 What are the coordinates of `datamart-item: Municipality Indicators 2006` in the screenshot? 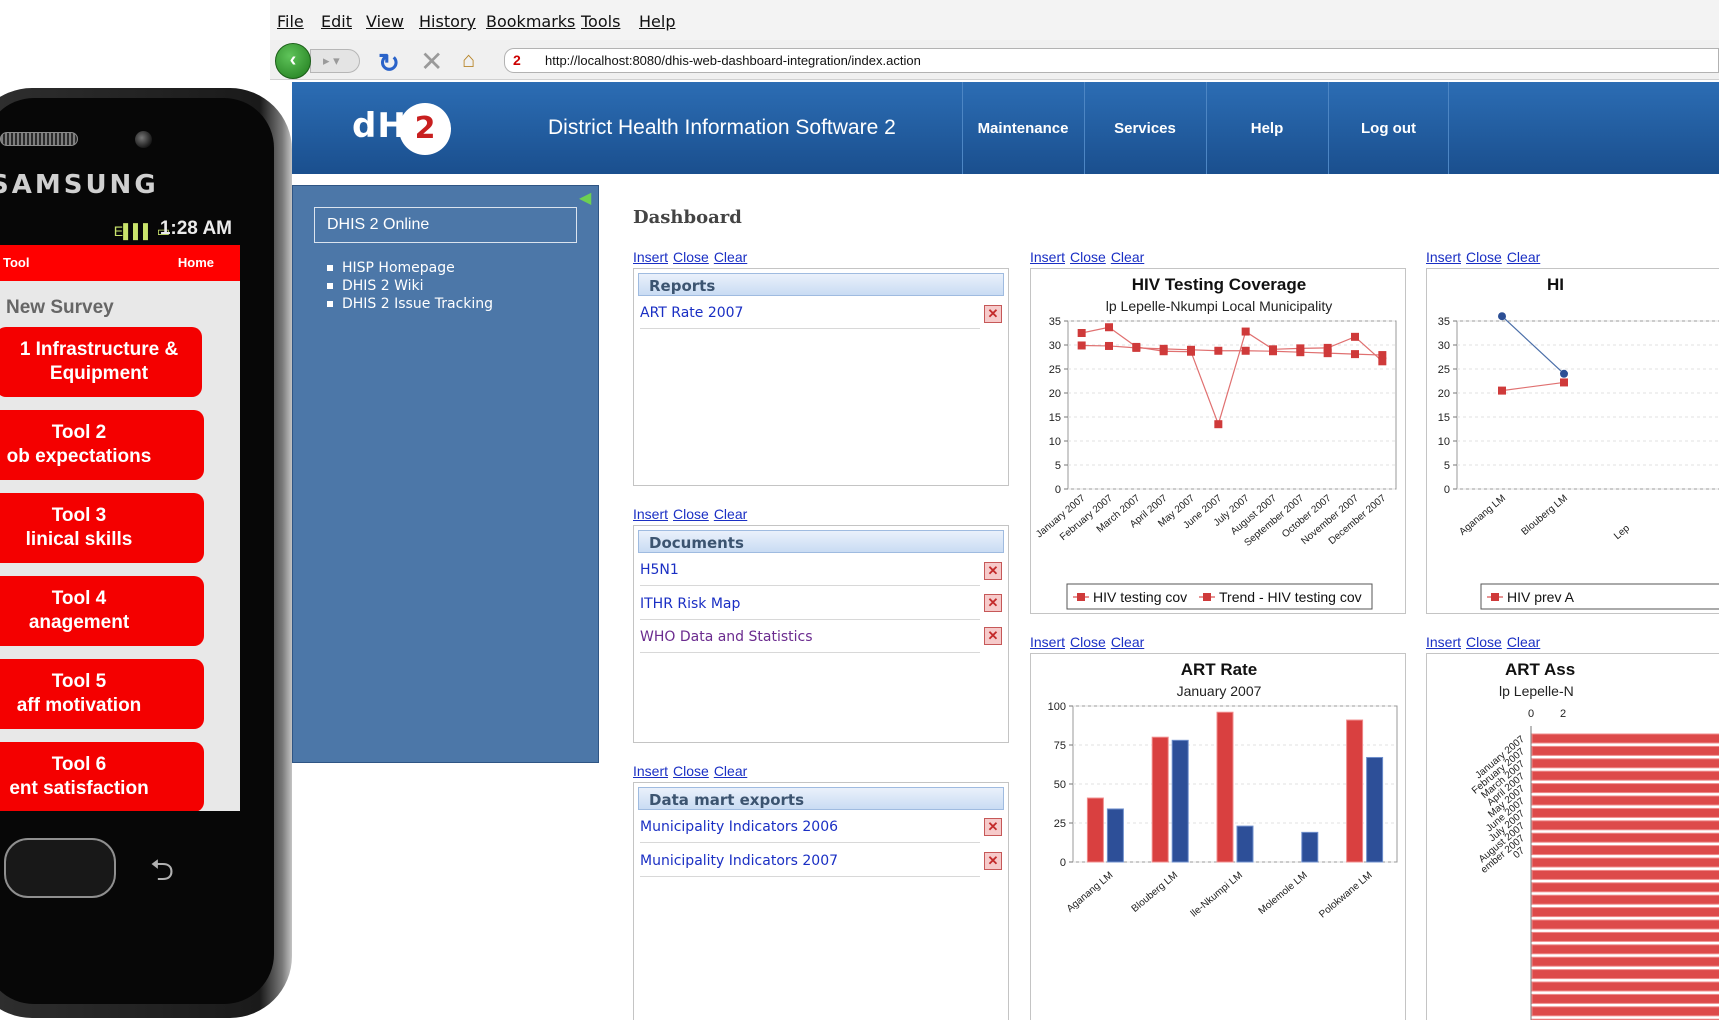 It's located at (810, 828).